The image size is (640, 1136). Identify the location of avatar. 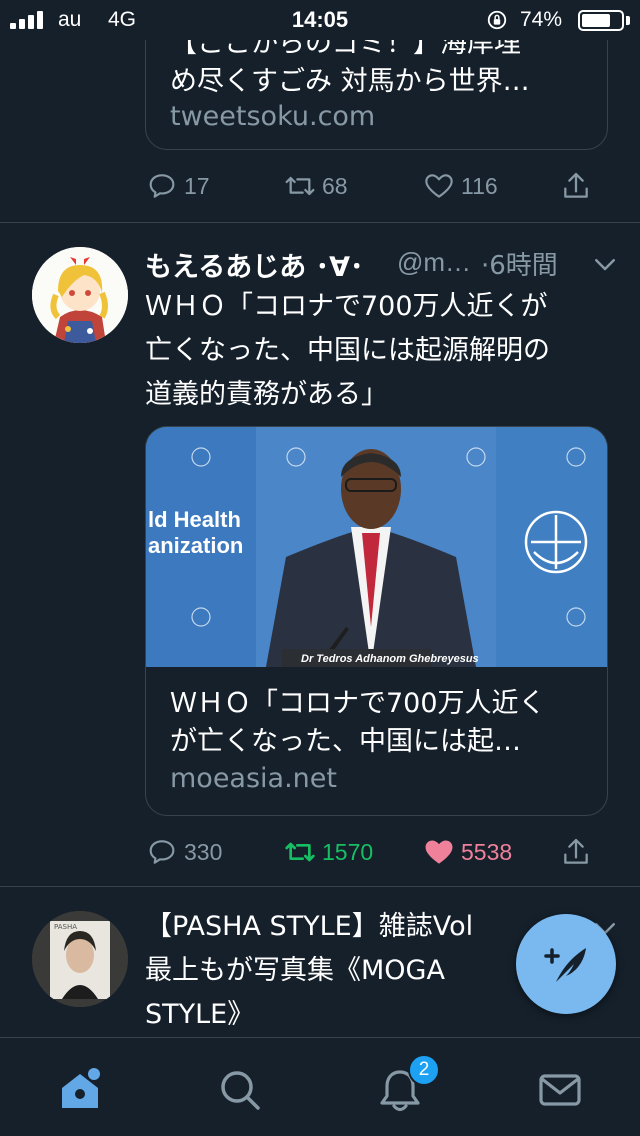
(80, 295).